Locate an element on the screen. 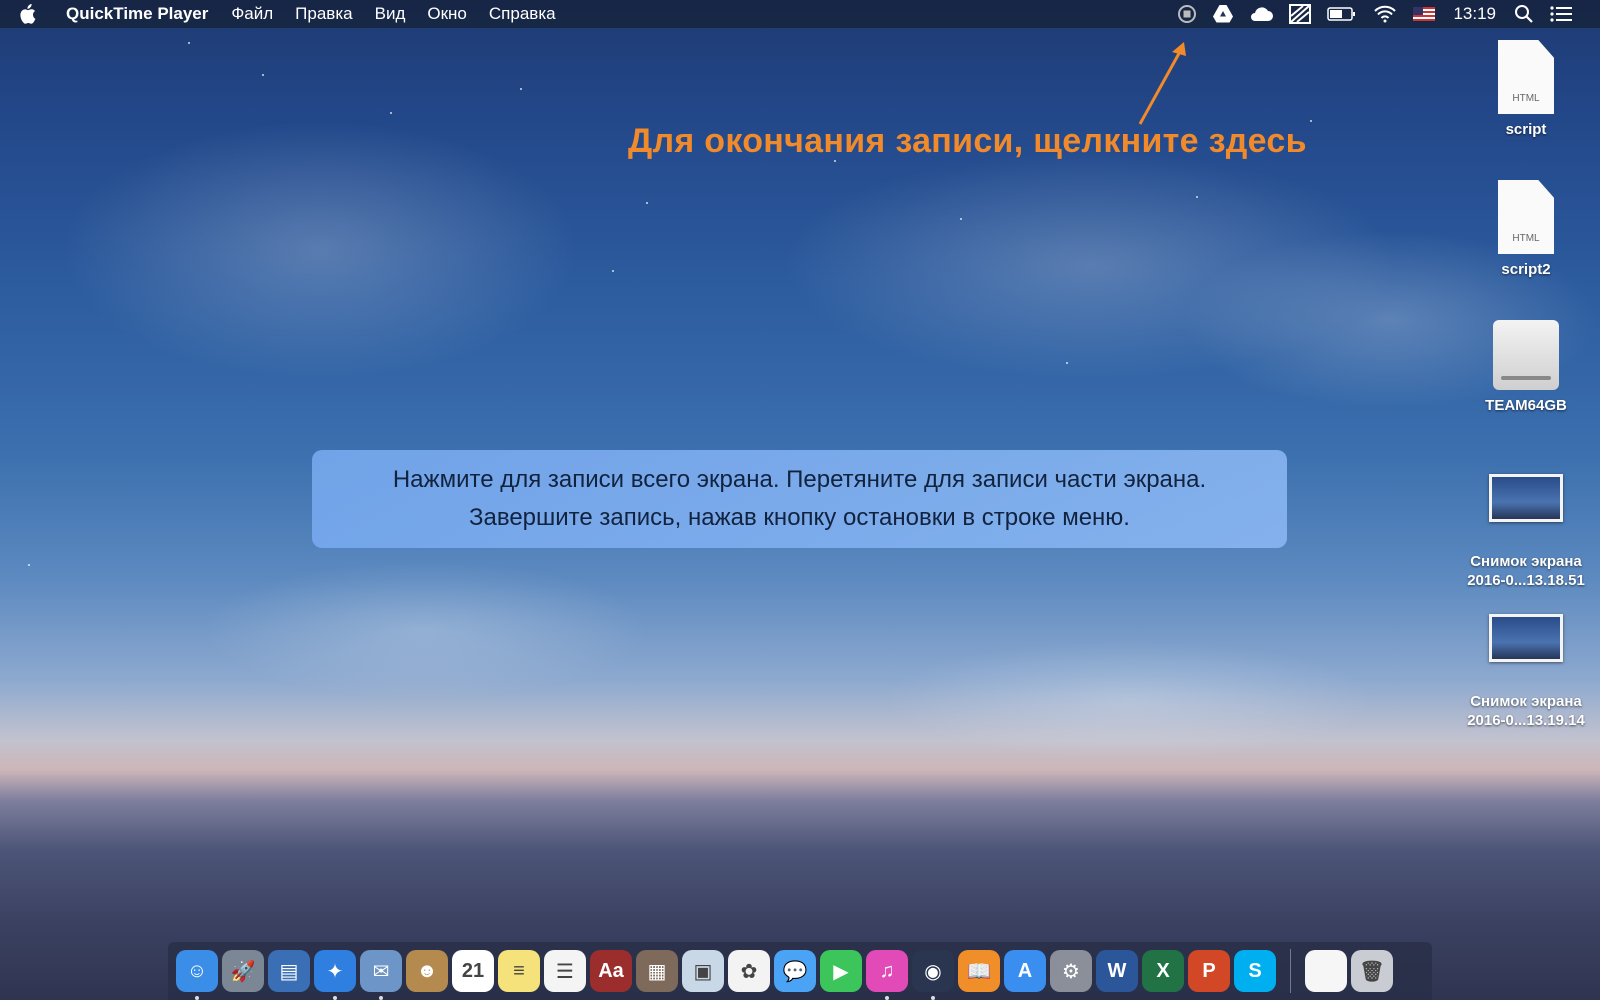 This screenshot has height=1000, width=1600. dock-trash-icon: 🗑 is located at coordinates (1372, 971).